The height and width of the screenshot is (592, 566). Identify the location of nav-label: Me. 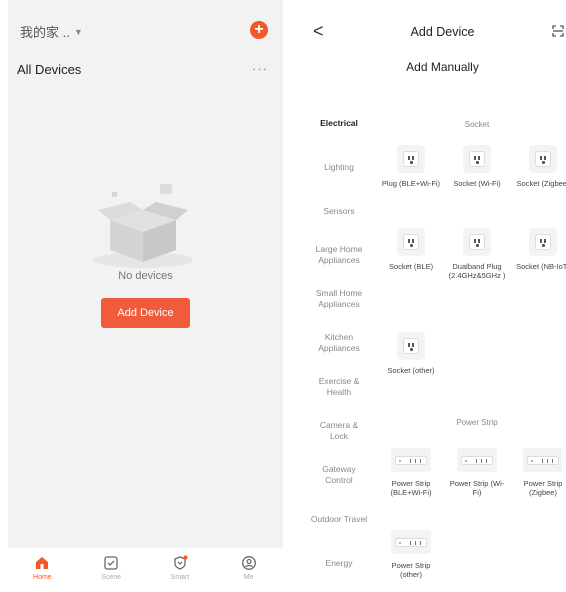
(248, 577).